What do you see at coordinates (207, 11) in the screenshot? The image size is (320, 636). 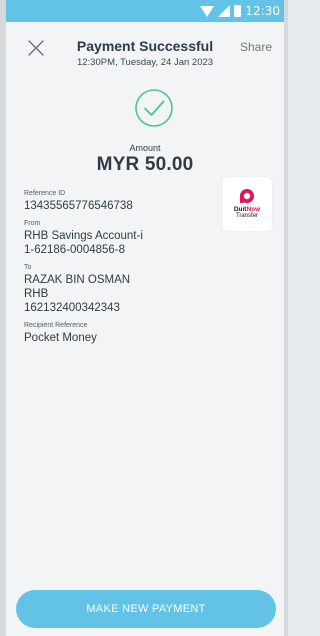 I see `wifi-icon` at bounding box center [207, 11].